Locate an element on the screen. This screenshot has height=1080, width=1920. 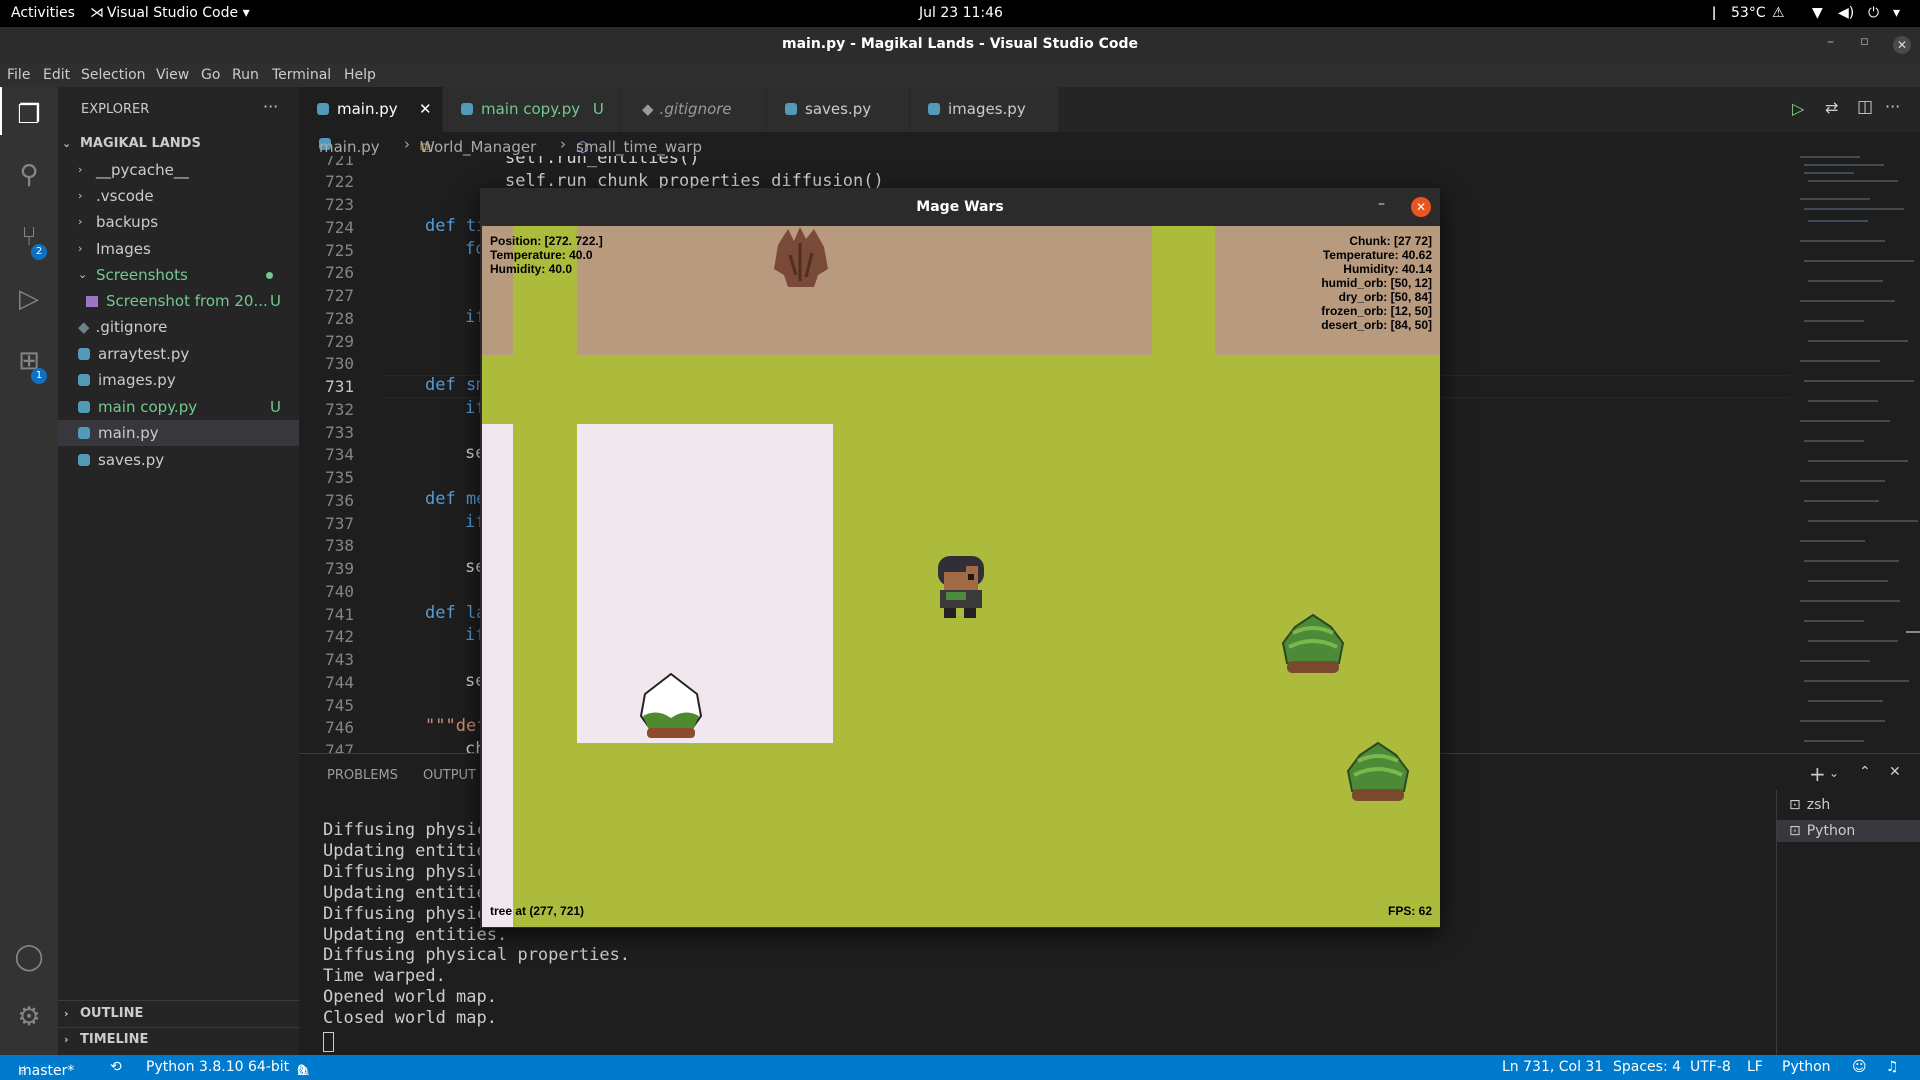
menu-edit: Edit is located at coordinates (56, 75).